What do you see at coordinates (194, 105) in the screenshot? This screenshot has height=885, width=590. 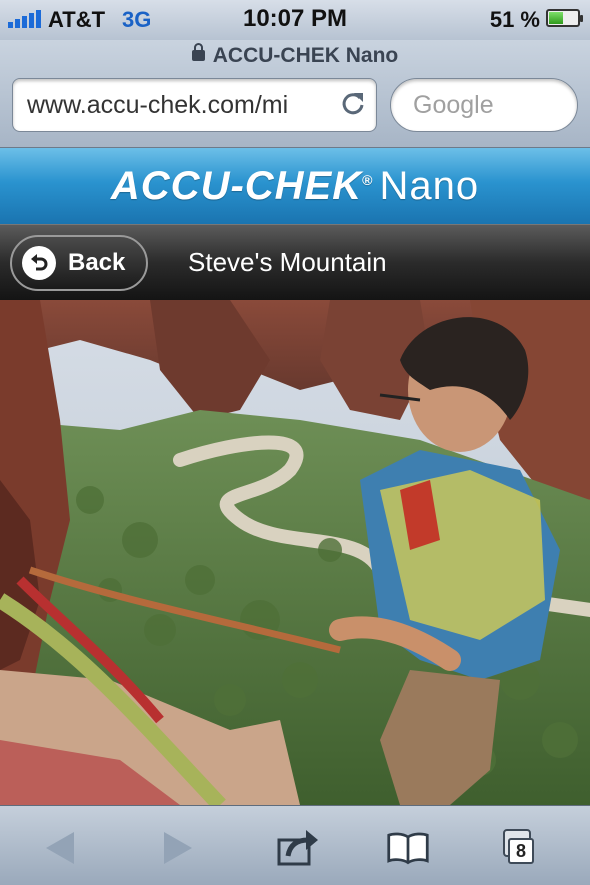 I see `url-field: www.accu-chek.com/mi` at bounding box center [194, 105].